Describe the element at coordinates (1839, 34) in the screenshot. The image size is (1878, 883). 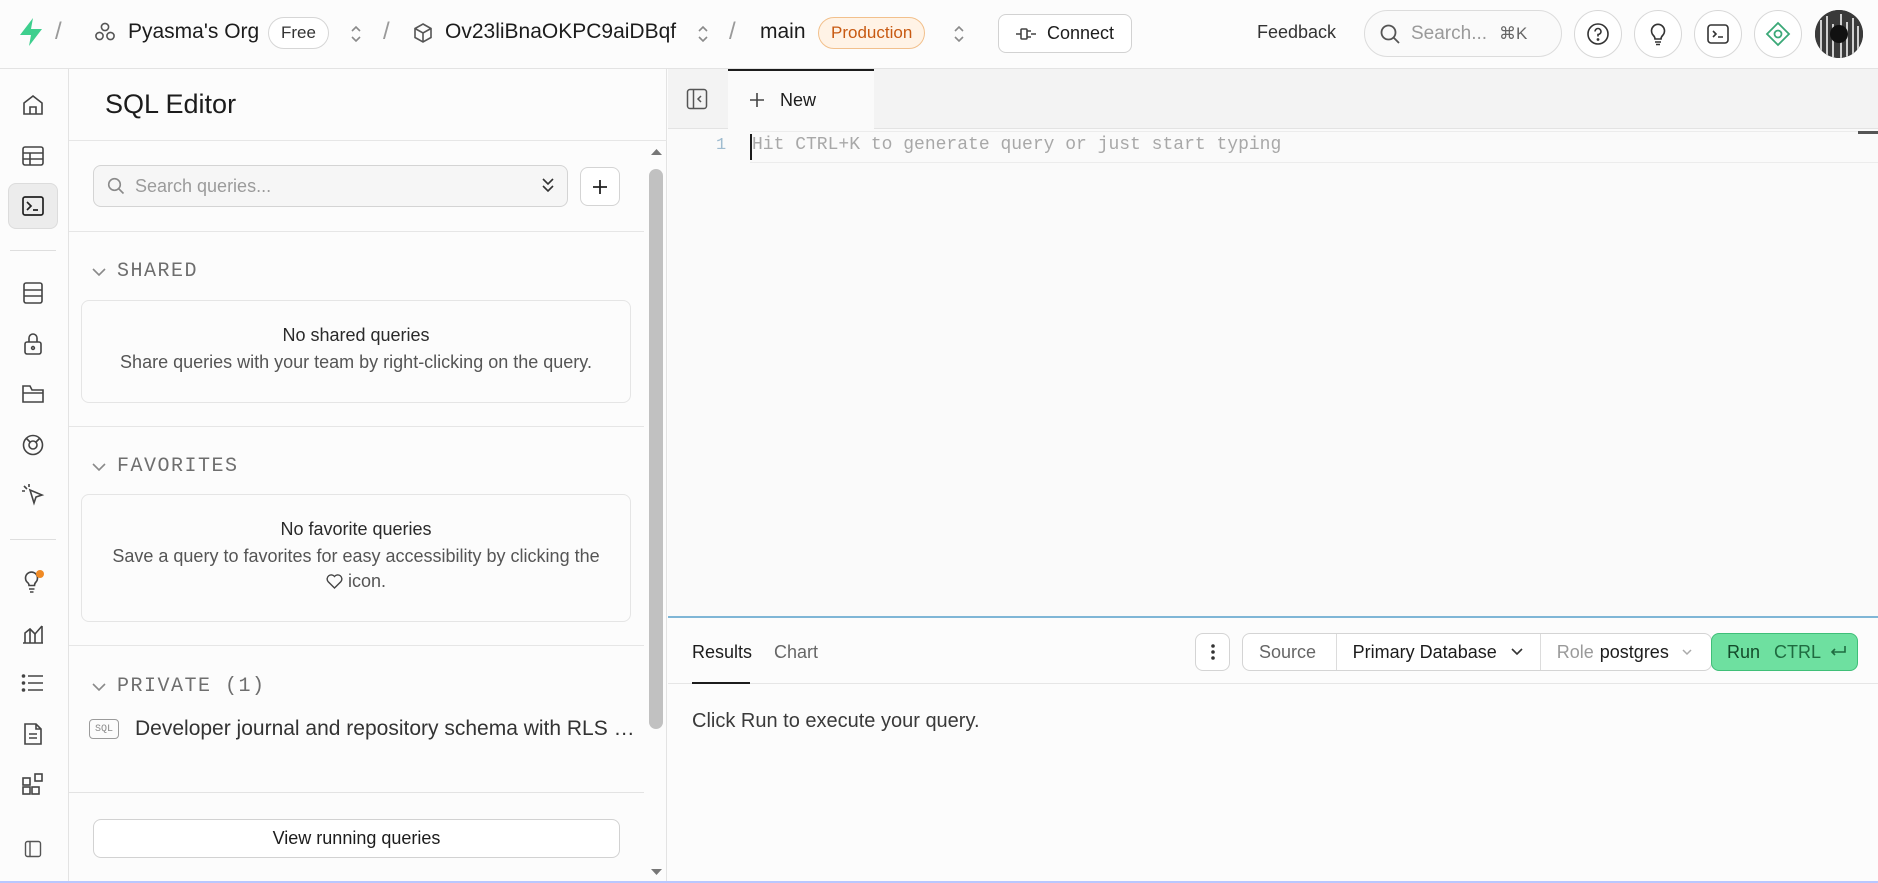
I see `avatar` at that location.